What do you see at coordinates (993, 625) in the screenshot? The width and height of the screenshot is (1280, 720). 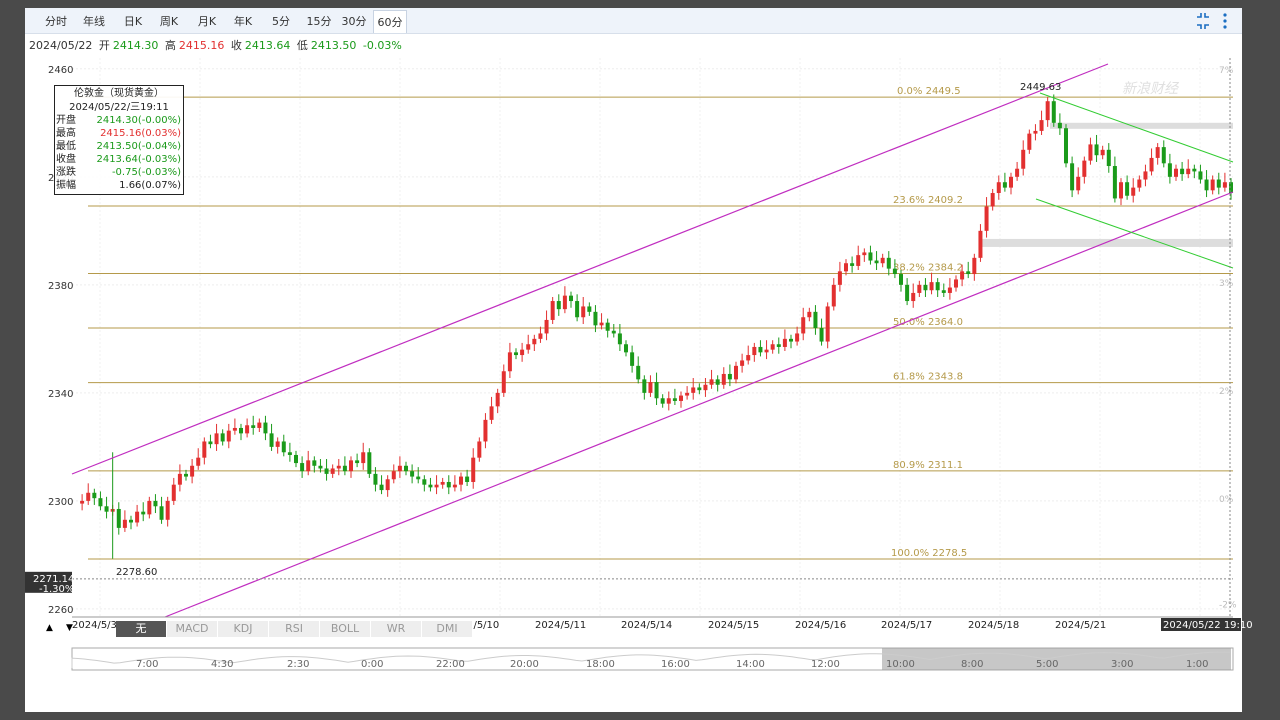 I see `x-axis-label: 2024/5/18` at bounding box center [993, 625].